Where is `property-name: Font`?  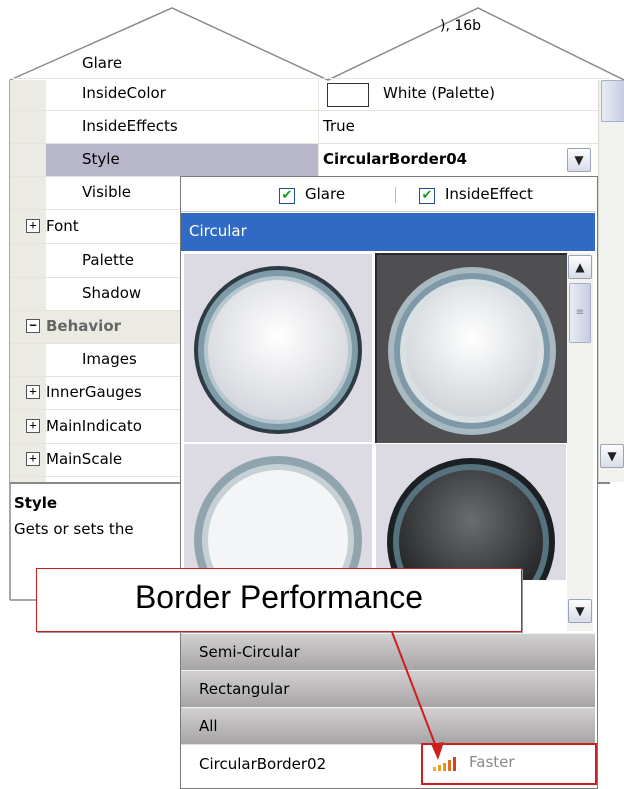 property-name: Font is located at coordinates (62, 226).